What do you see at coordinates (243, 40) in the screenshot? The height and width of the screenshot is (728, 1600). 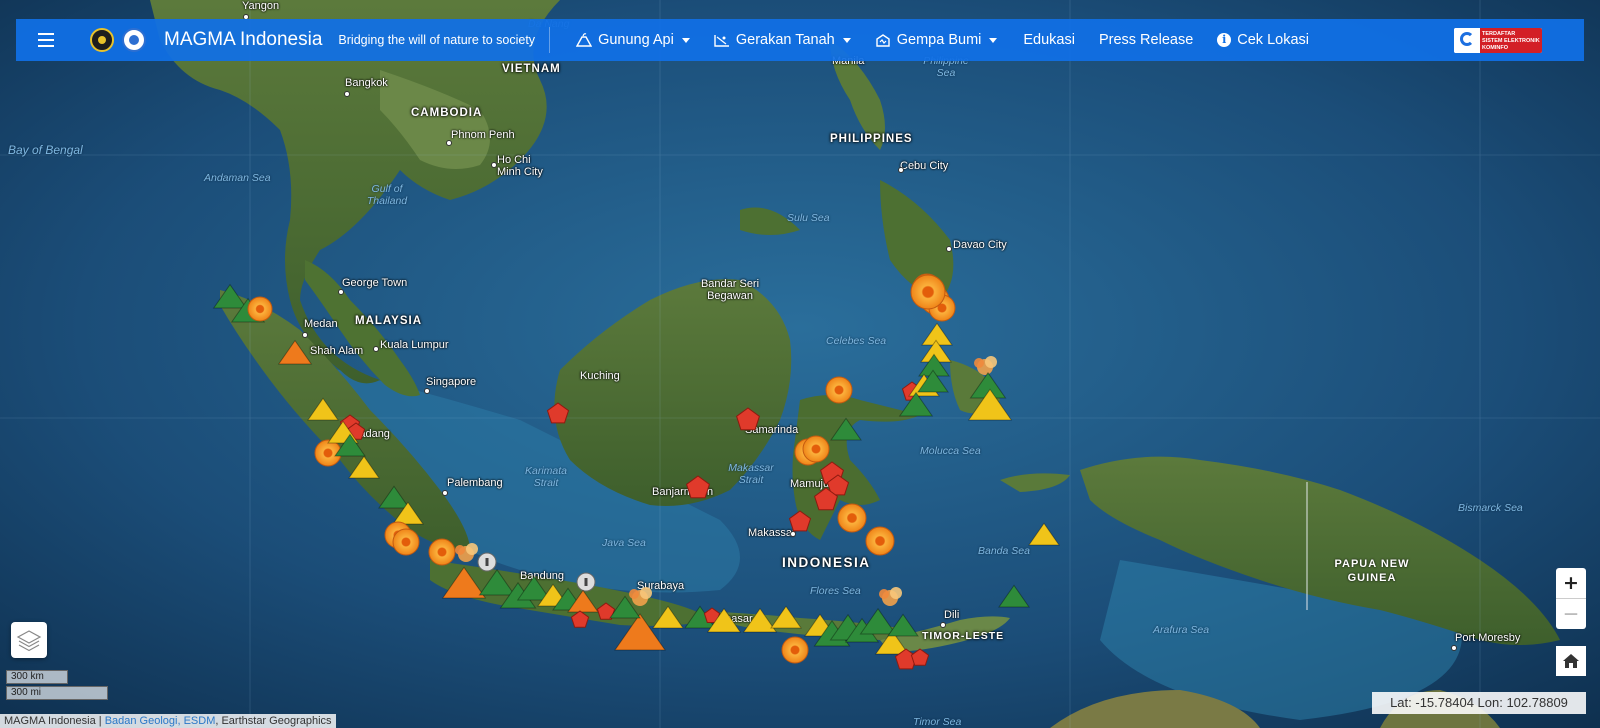 I see `app-title: MAGMA Indonesia` at bounding box center [243, 40].